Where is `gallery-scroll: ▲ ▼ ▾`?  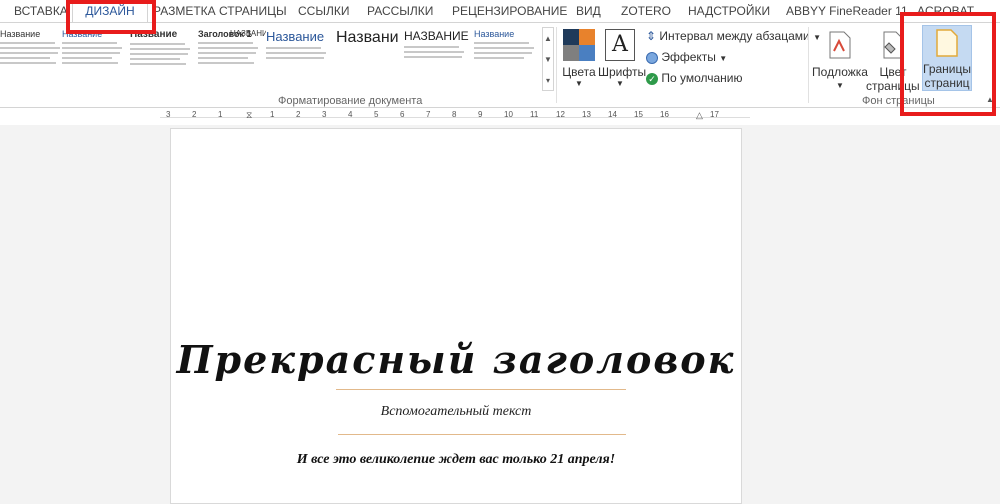
gallery-scroll: ▲ ▼ ▾ is located at coordinates (548, 59).